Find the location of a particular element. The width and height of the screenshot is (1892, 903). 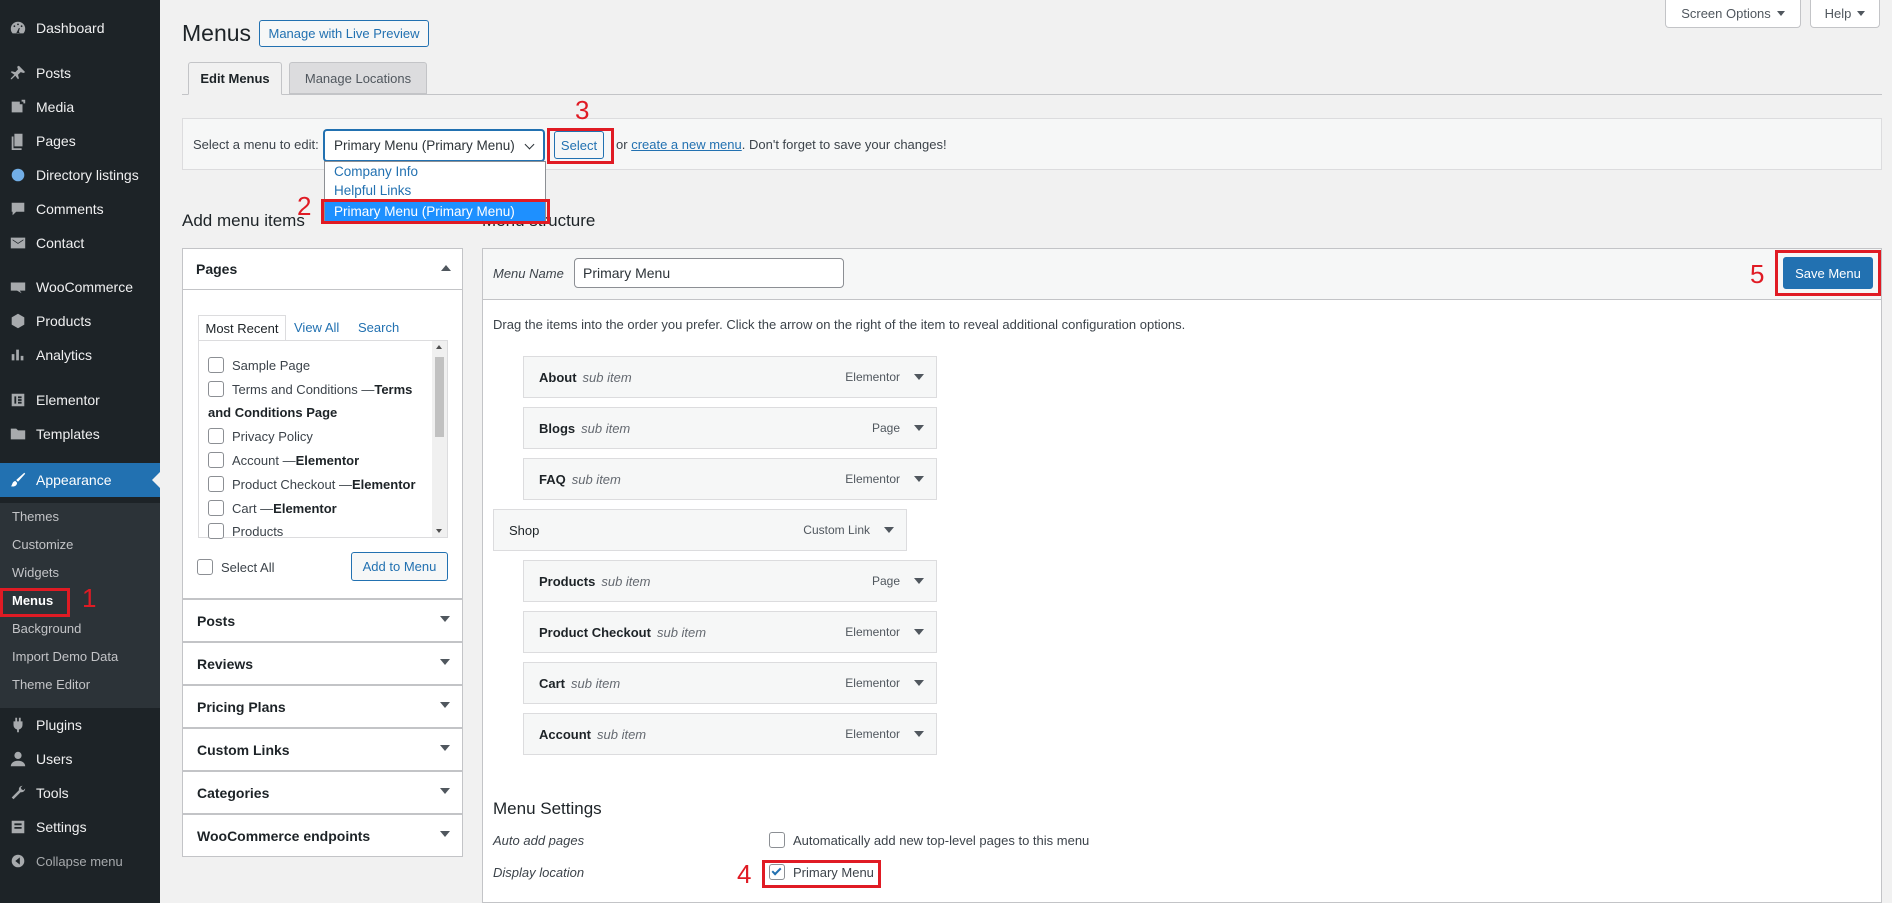

menu-item-about: About sub item Elementor is located at coordinates (730, 377).